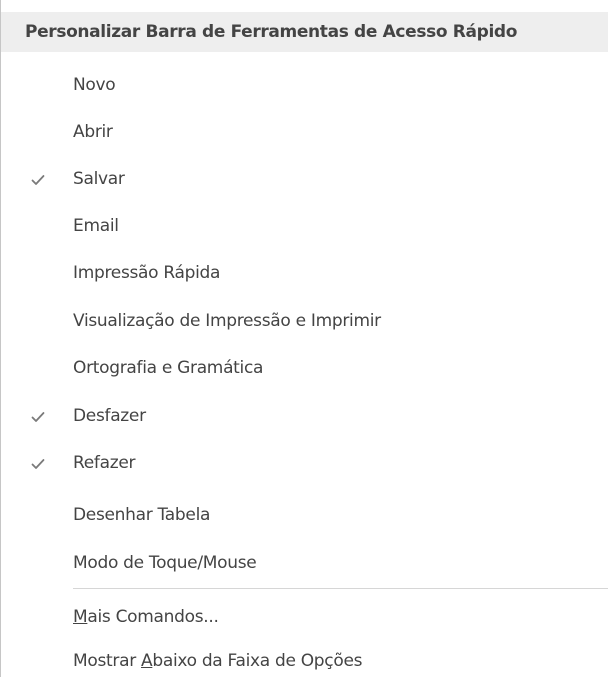  Describe the element at coordinates (168, 368) in the screenshot. I see `menu-item-label: Ortografia e Gramática` at that location.